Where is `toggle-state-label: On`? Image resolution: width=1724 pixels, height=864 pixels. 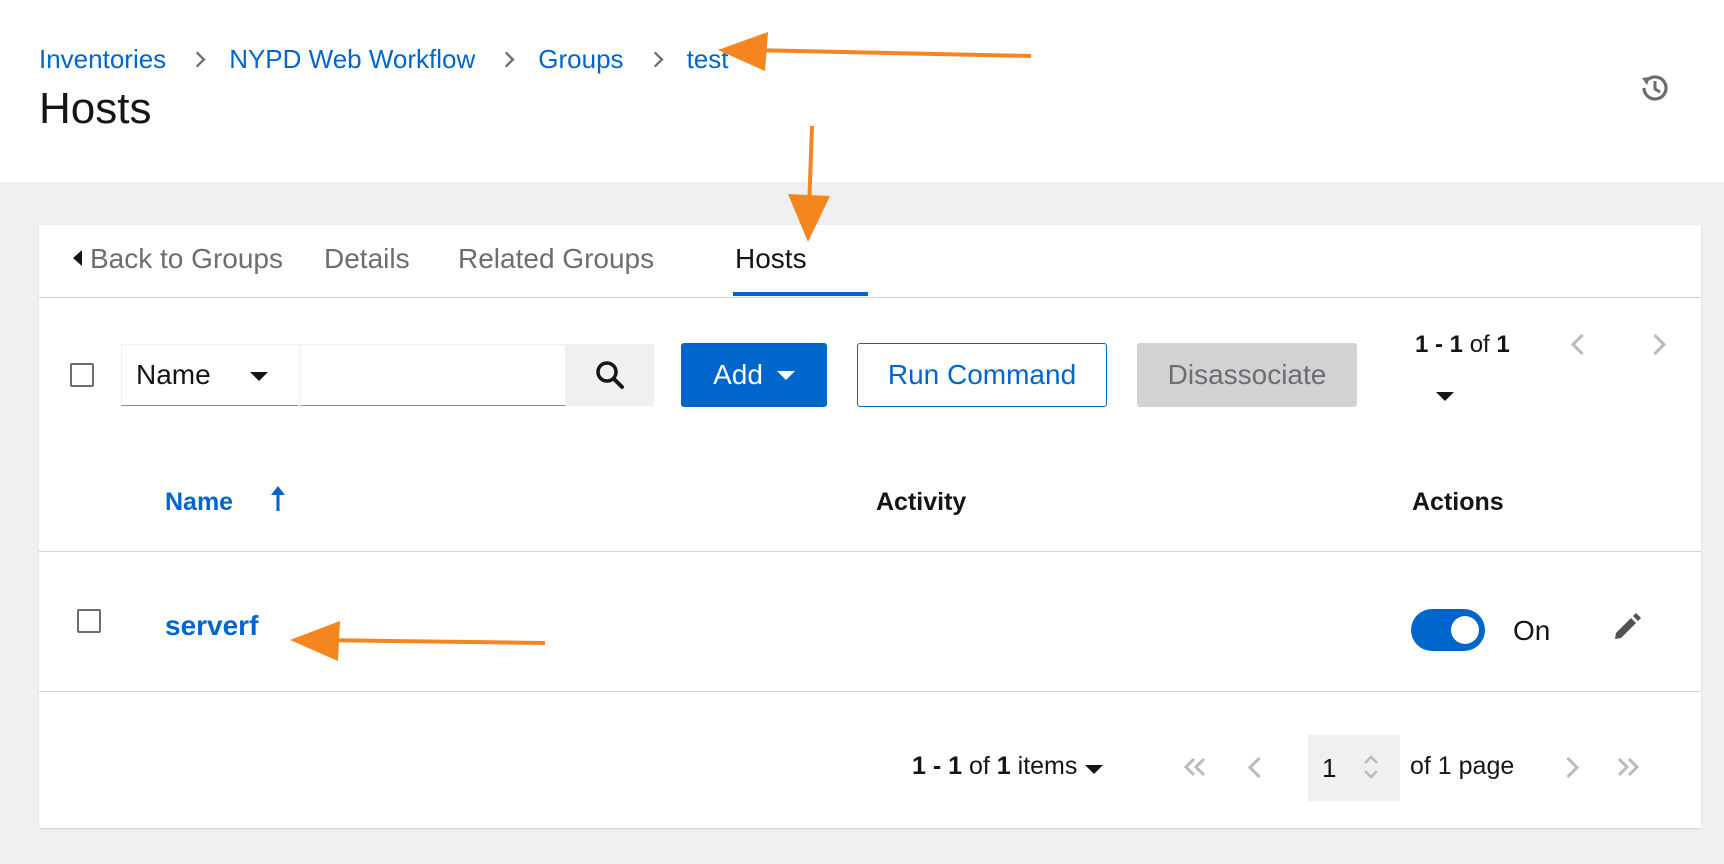
toggle-state-label: On is located at coordinates (1532, 630).